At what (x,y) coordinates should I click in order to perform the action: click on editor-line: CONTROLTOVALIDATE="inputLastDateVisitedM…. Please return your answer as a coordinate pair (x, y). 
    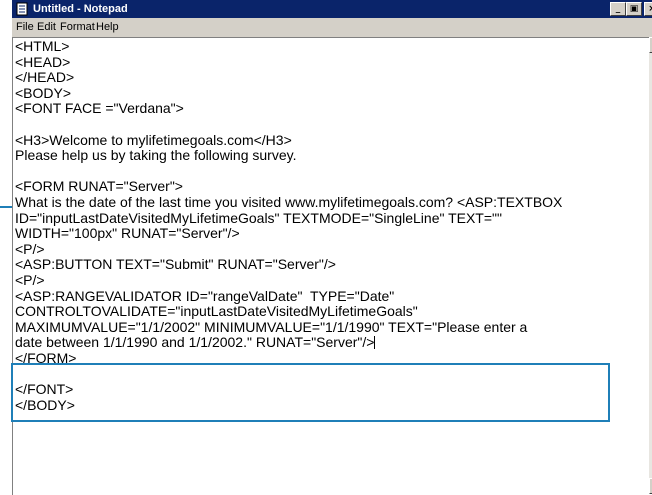
    Looking at the image, I should click on (216, 311).